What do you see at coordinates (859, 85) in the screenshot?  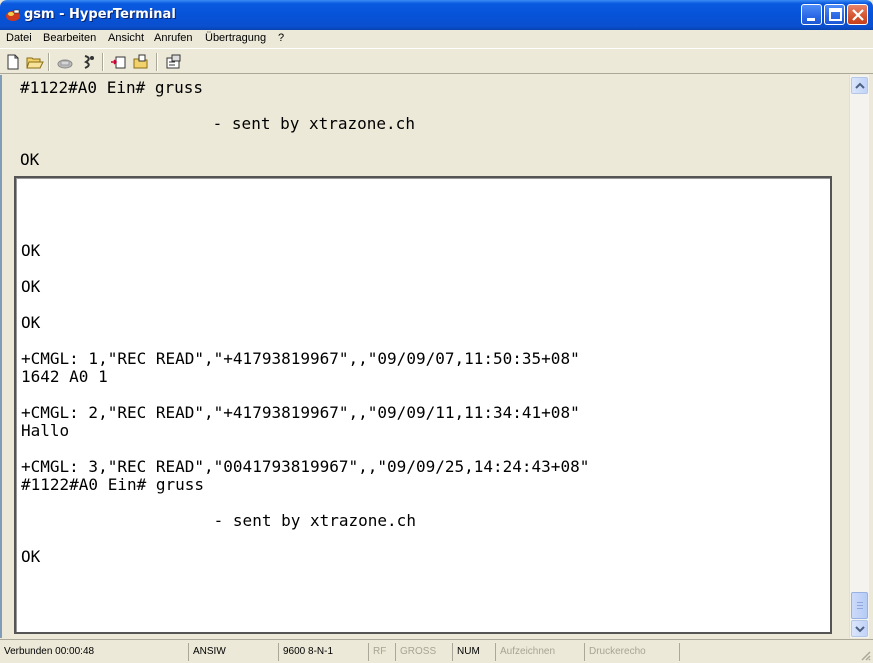 I see `scroll-up-arrow-icon` at bounding box center [859, 85].